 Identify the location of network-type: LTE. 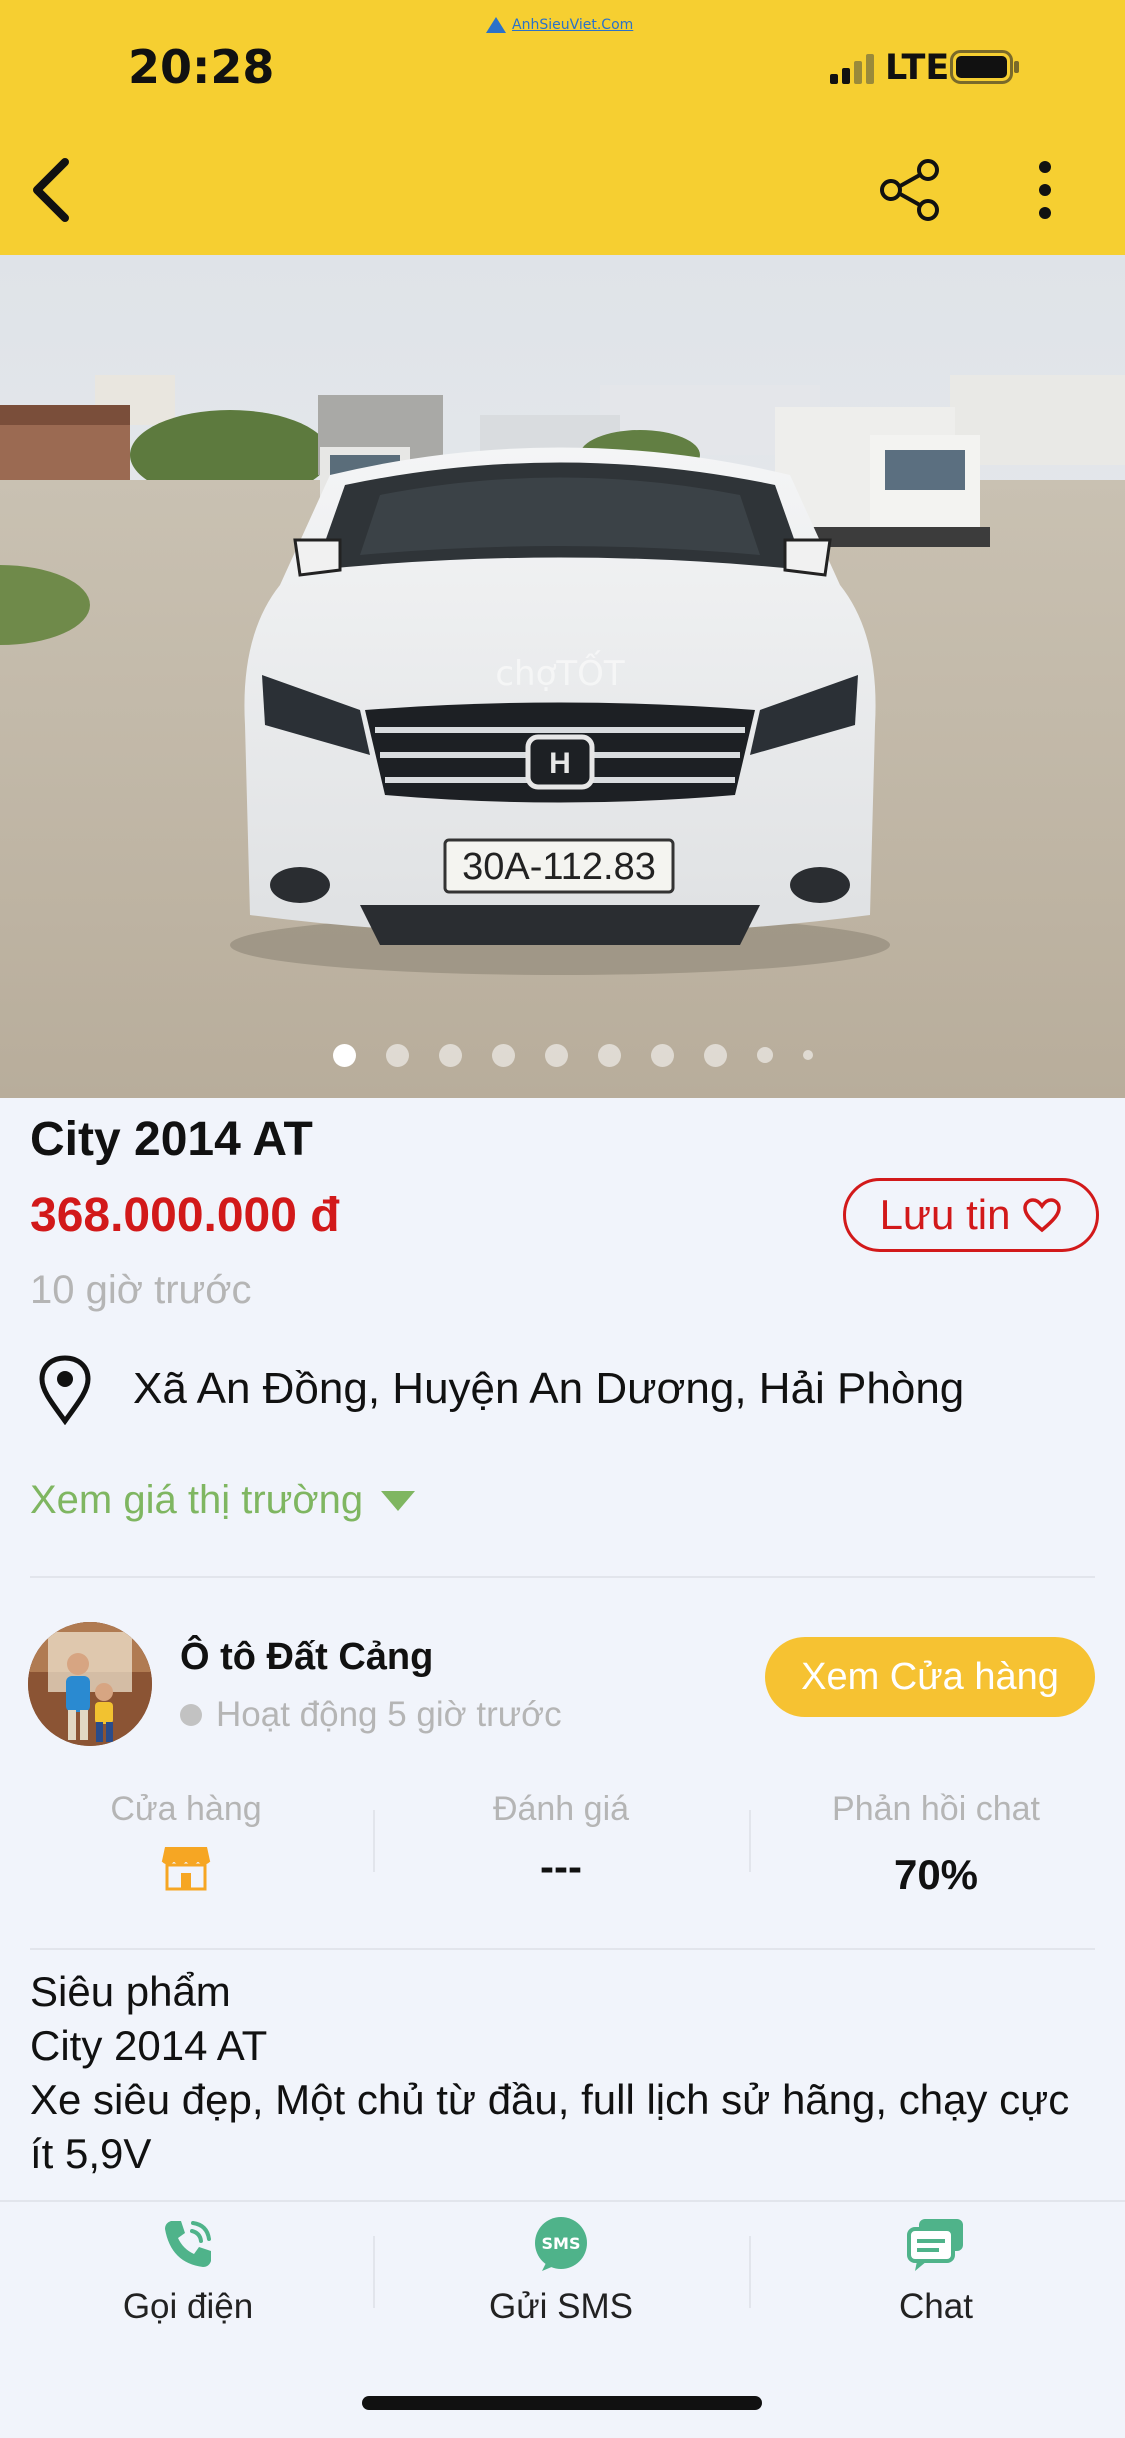
(917, 68).